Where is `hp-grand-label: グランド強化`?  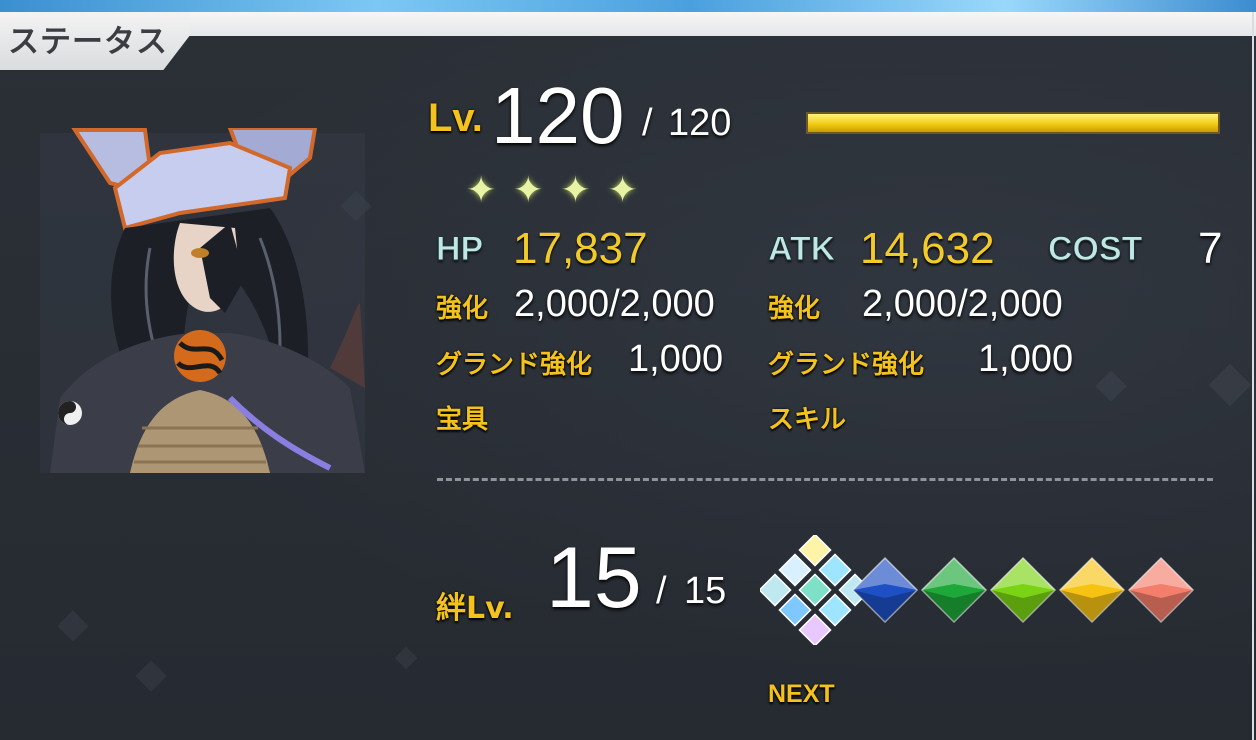
hp-grand-label: グランド強化 is located at coordinates (514, 365).